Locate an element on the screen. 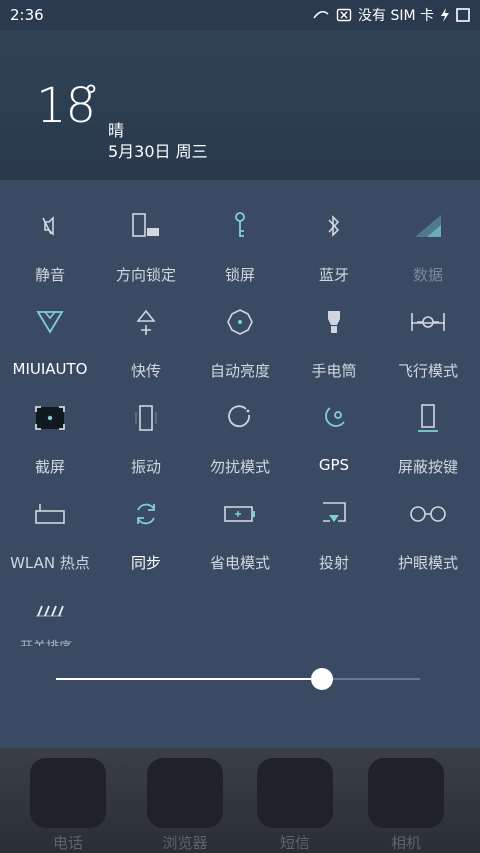 The height and width of the screenshot is (853, 480). toggle-label: MIUIAUTO is located at coordinates (50, 369).